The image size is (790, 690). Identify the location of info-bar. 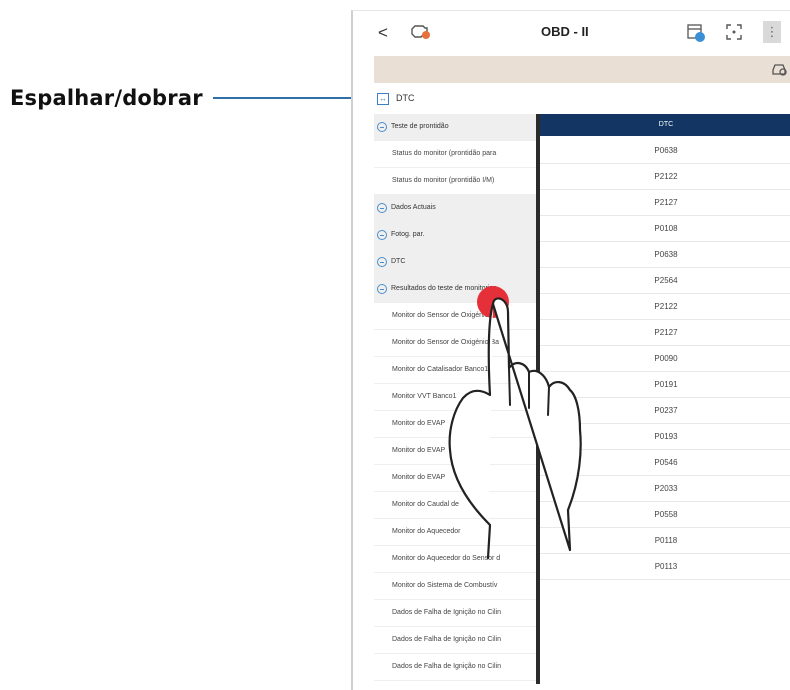
(582, 69).